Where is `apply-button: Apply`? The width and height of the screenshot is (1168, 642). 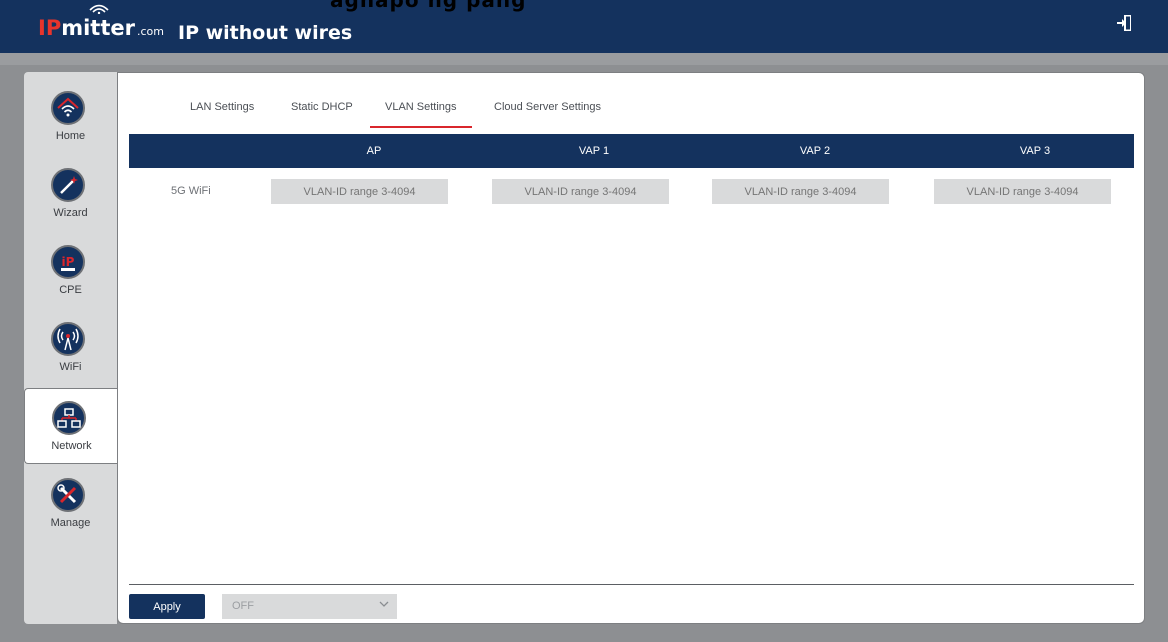 apply-button: Apply is located at coordinates (167, 606).